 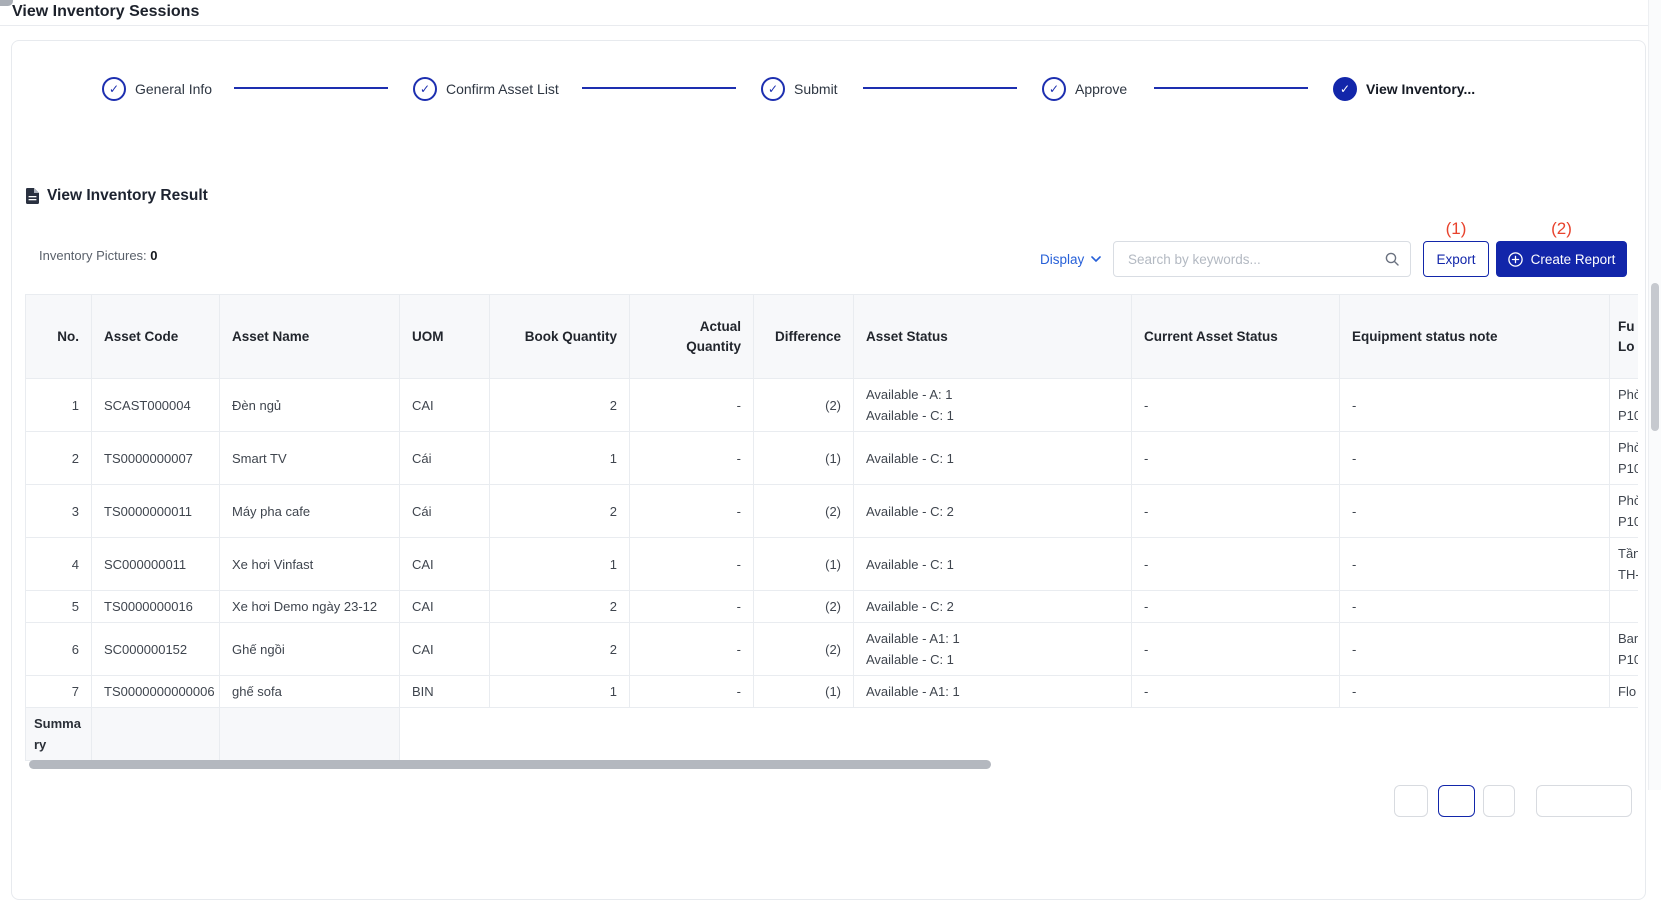 What do you see at coordinates (1573, 259) in the screenshot?
I see `create-report-label: Create Report` at bounding box center [1573, 259].